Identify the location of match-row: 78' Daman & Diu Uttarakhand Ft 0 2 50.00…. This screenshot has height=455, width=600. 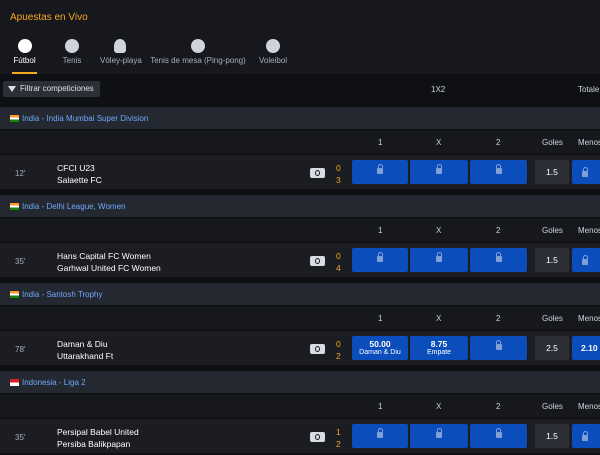
(300, 348).